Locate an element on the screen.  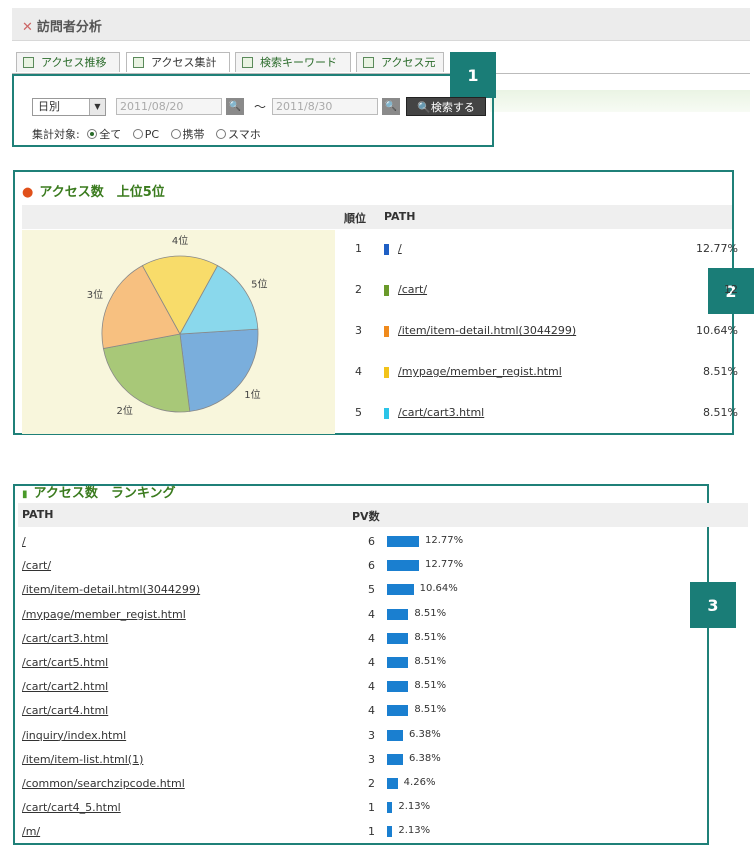
ranking-percent: 10.64% is located at coordinates (438, 589).